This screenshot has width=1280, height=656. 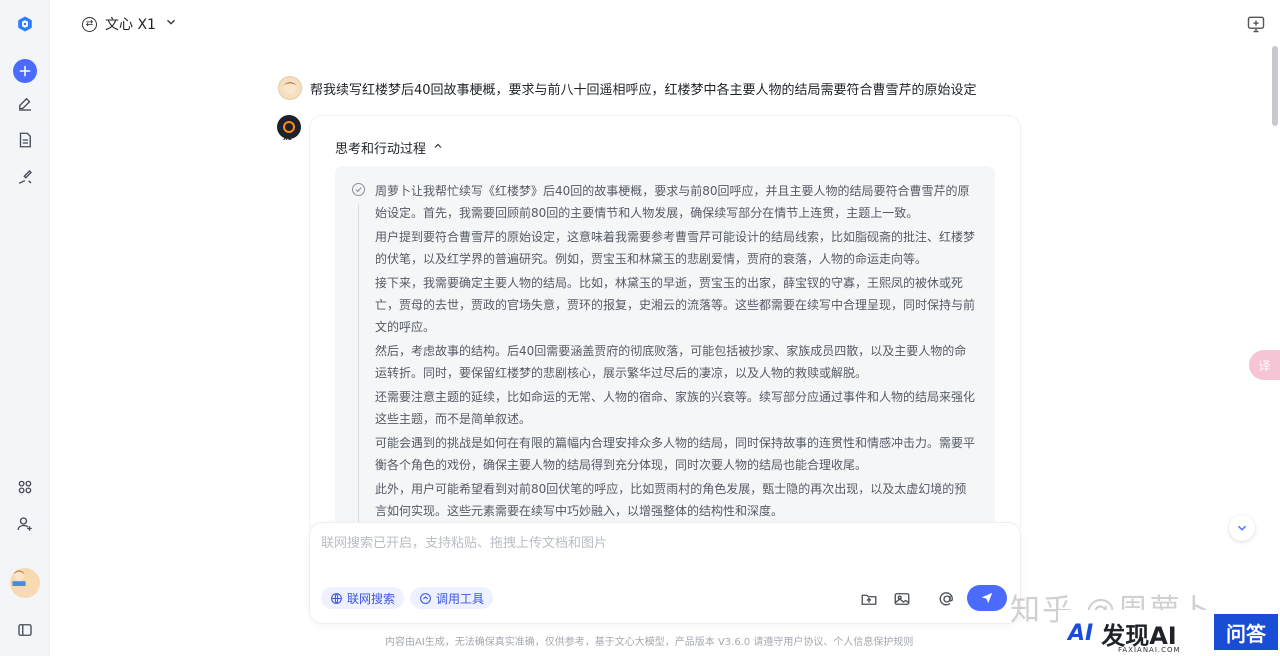 I want to click on scrollbar, so click(x=1275, y=86).